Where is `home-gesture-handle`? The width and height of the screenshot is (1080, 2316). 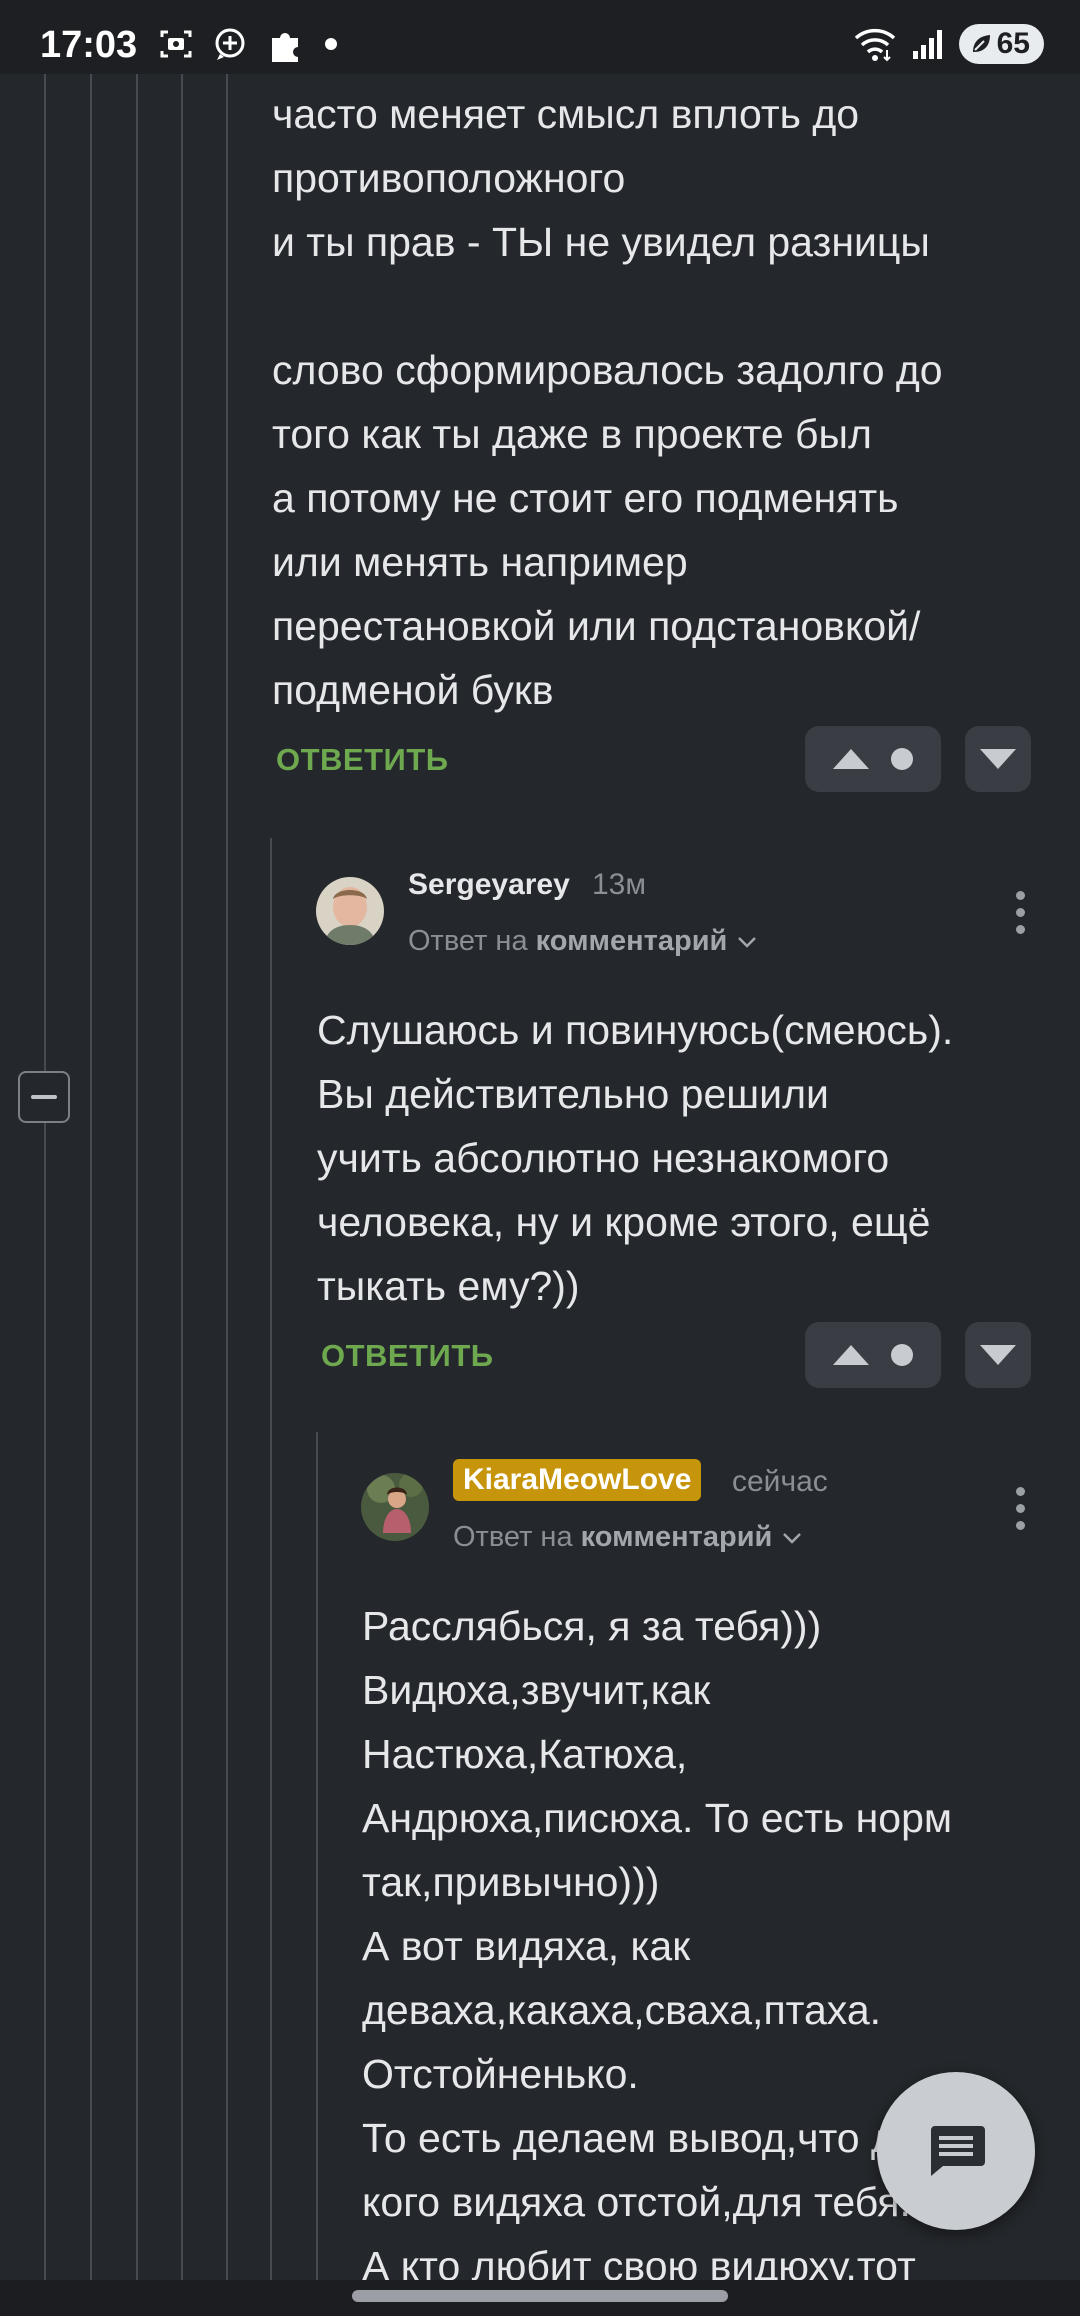
home-gesture-handle is located at coordinates (540, 2296).